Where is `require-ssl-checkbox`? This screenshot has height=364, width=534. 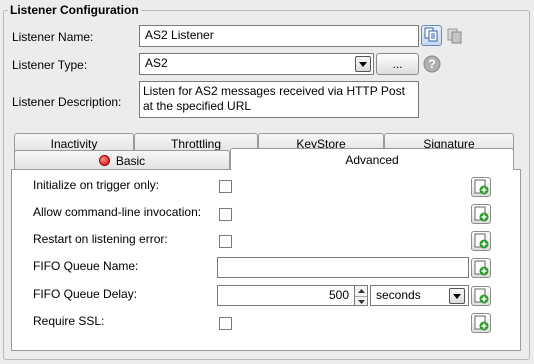 require-ssl-checkbox is located at coordinates (225, 323).